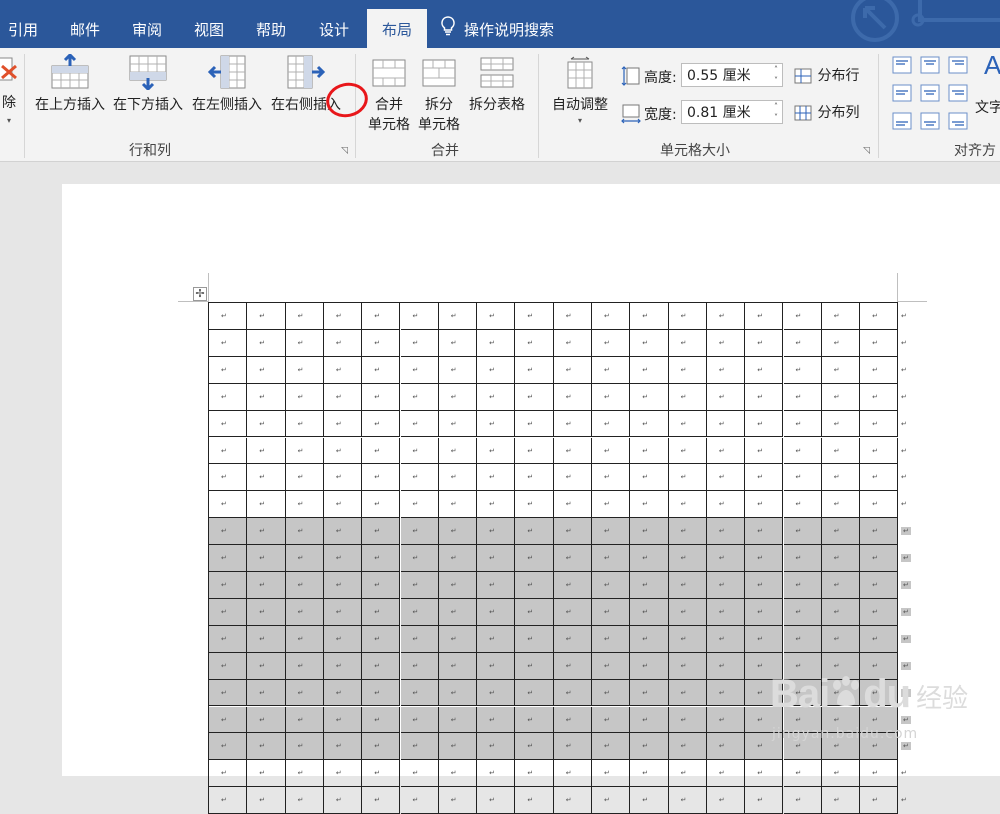 This screenshot has height=814, width=1000. Describe the element at coordinates (932, 94) in the screenshot. I see `cell-alignment-grid-icon` at that location.